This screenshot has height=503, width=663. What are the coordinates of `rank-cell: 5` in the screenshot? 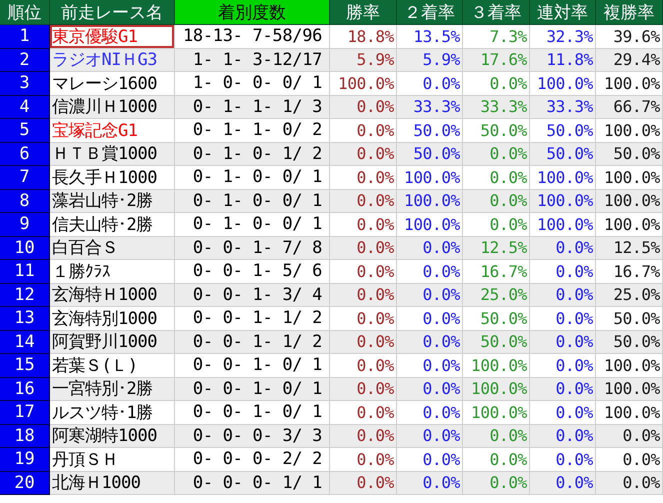 It's located at (25, 130).